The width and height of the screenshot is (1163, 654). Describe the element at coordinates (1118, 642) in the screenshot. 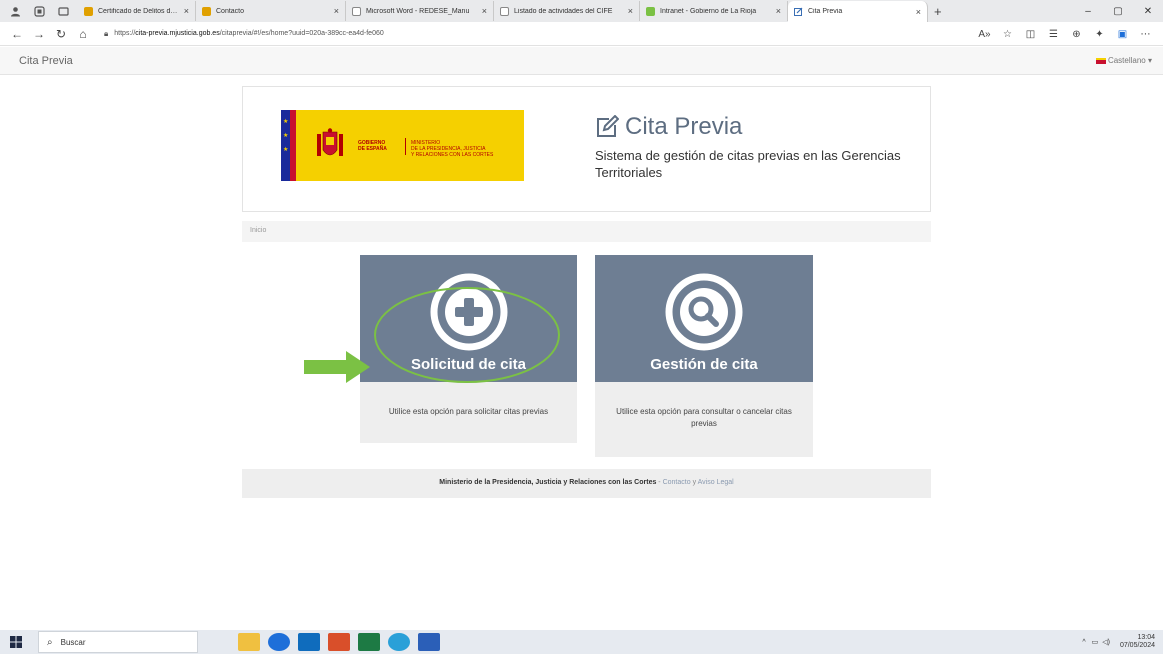

I see `system-tray: ^ ▭ ◁) 13:04 07/05/2024` at that location.